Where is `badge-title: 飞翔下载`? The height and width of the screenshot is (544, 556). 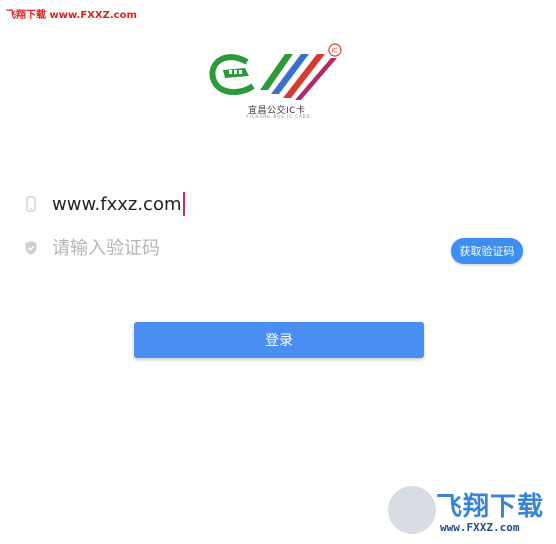 badge-title: 飞翔下载 is located at coordinates (490, 507).